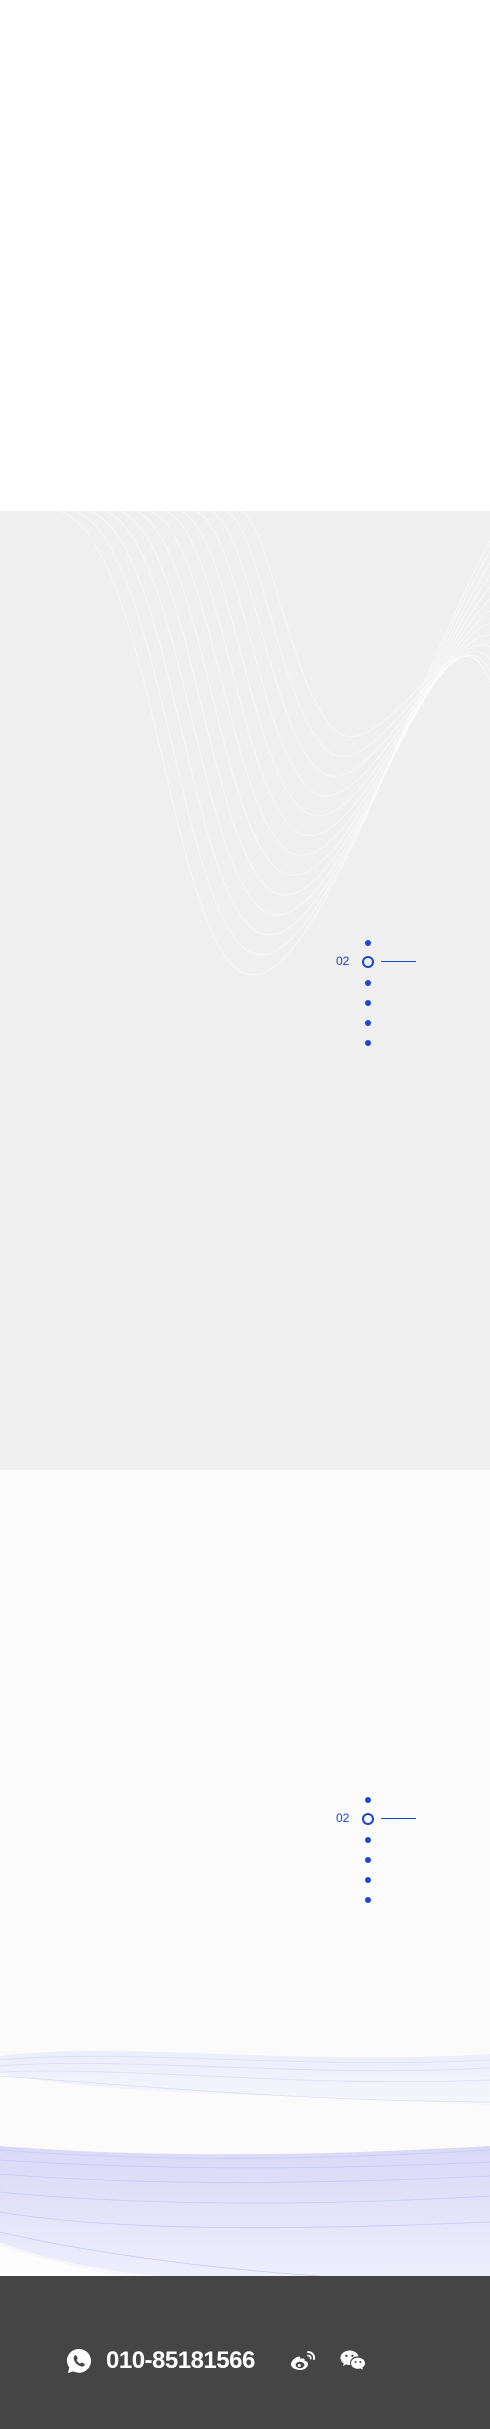 The image size is (490, 2429). I want to click on footer: 010-85181566, so click(245, 2352).